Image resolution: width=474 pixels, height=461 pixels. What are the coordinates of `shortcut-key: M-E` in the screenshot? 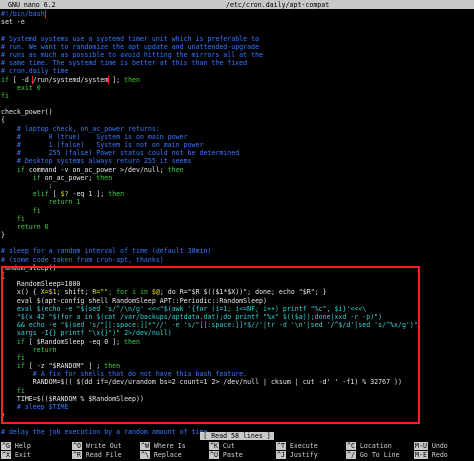 It's located at (421, 455).